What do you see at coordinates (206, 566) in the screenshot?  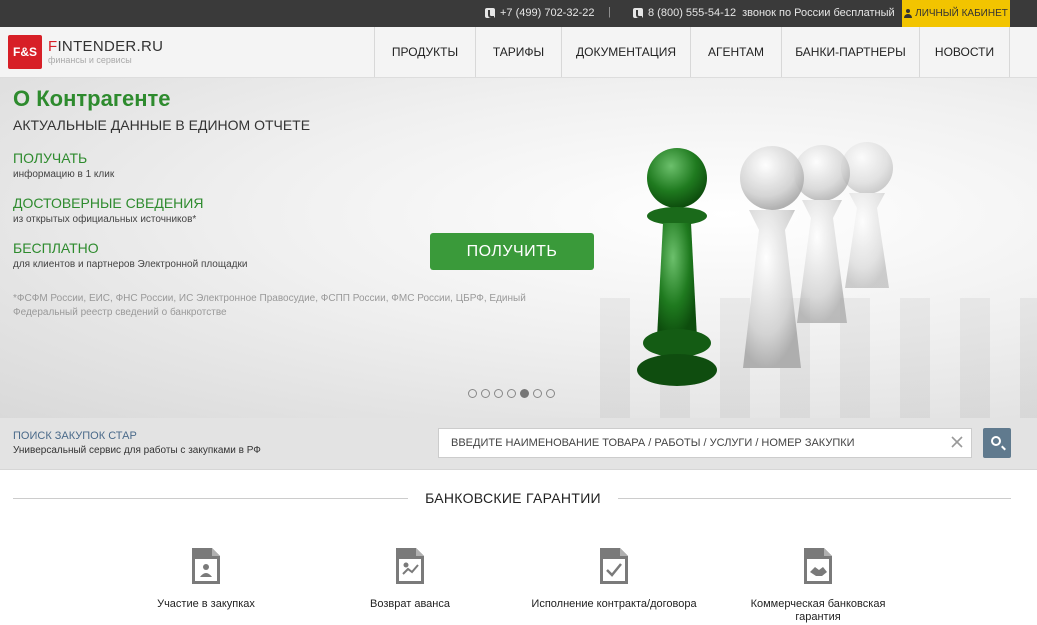 I see `document-people-icon` at bounding box center [206, 566].